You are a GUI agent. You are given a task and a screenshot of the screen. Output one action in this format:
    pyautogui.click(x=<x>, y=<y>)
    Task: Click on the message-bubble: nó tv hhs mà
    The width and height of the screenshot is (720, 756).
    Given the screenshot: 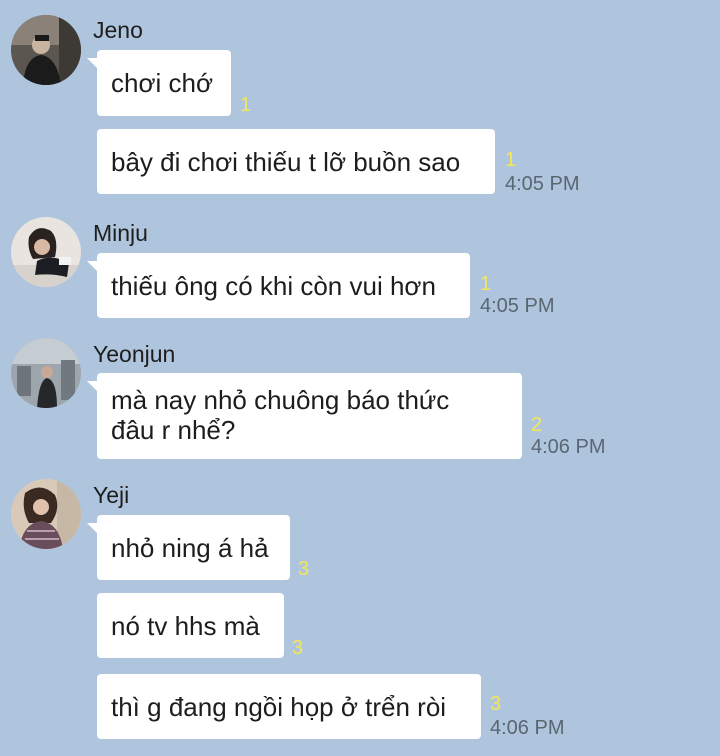 What is the action you would take?
    pyautogui.click(x=190, y=625)
    